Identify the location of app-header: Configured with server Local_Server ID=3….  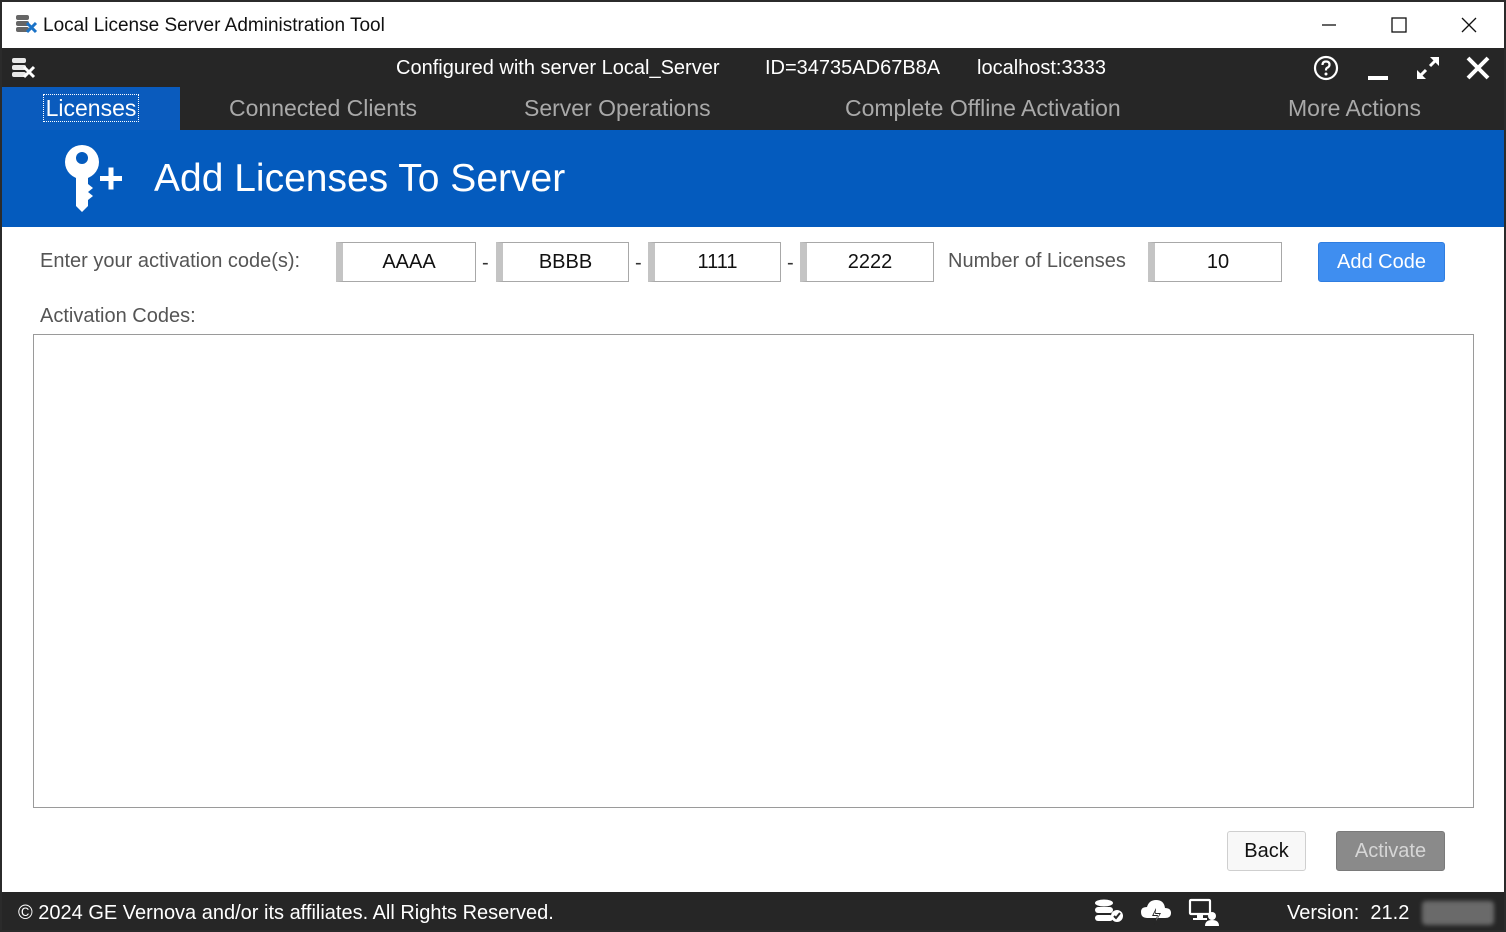
(753, 67).